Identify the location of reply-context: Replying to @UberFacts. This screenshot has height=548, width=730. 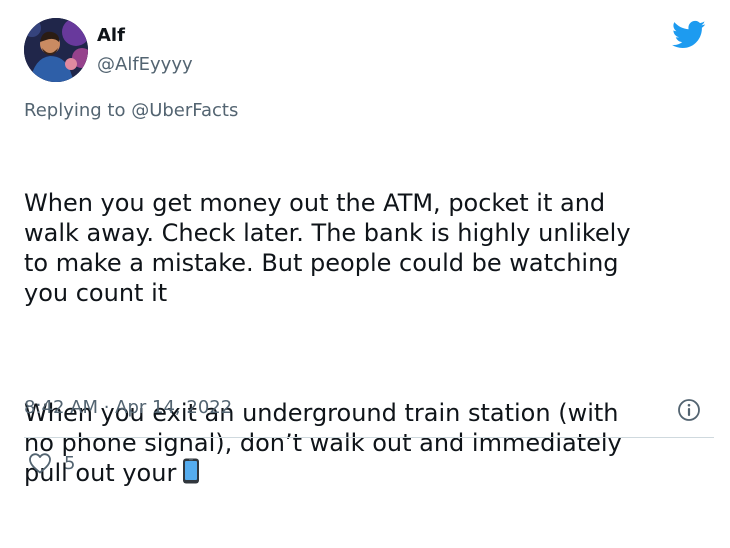
(131, 111).